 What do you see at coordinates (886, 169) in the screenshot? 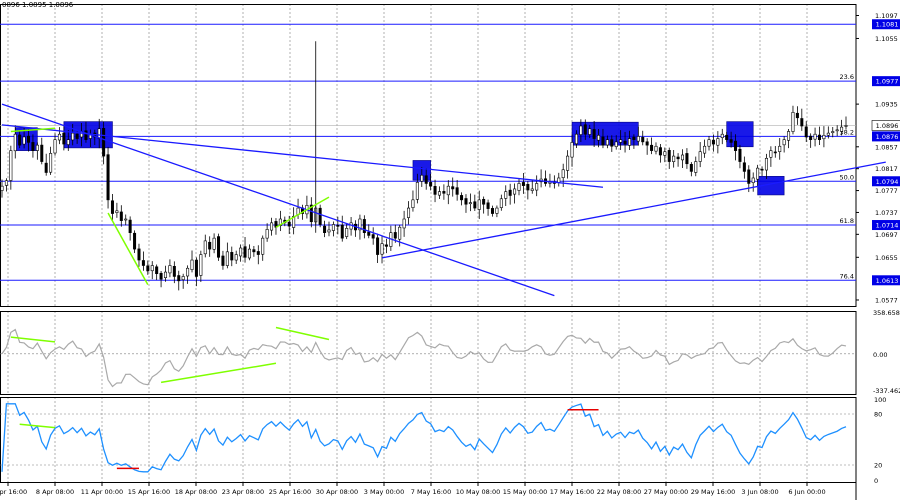
I see `price-tick-label: 1.0817` at bounding box center [886, 169].